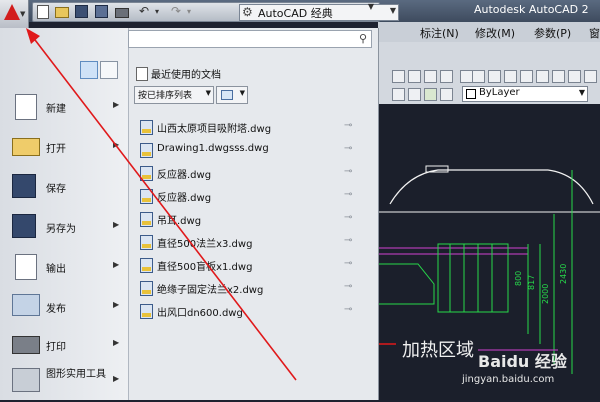  Describe the element at coordinates (56, 309) in the screenshot. I see `menu-item-label: 发布` at that location.